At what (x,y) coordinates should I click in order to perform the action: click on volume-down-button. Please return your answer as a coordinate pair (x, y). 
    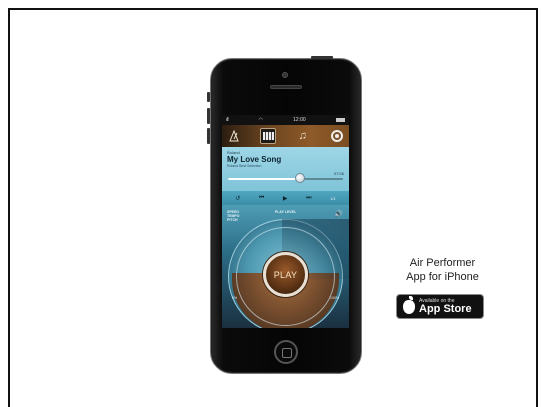
    Looking at the image, I should click on (208, 136).